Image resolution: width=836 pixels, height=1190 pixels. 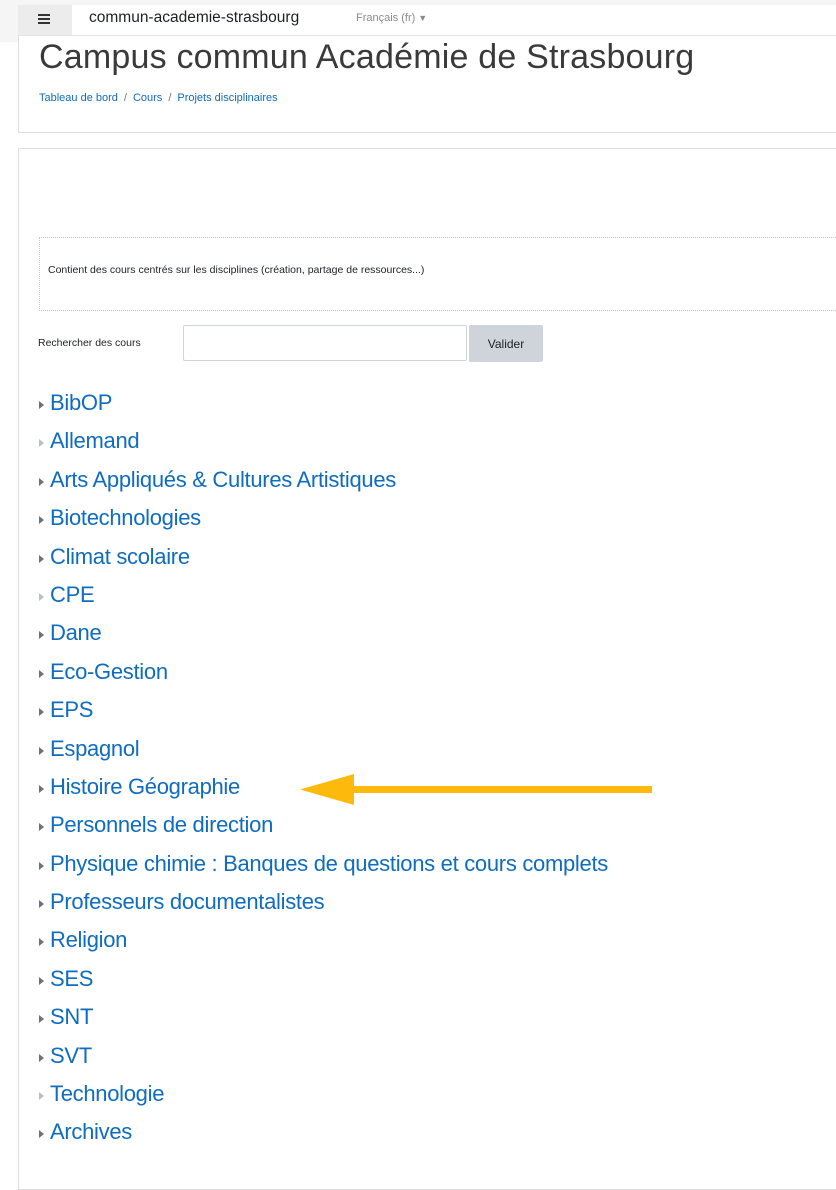 What do you see at coordinates (71, 710) in the screenshot?
I see `subcategory-link: EPS` at bounding box center [71, 710].